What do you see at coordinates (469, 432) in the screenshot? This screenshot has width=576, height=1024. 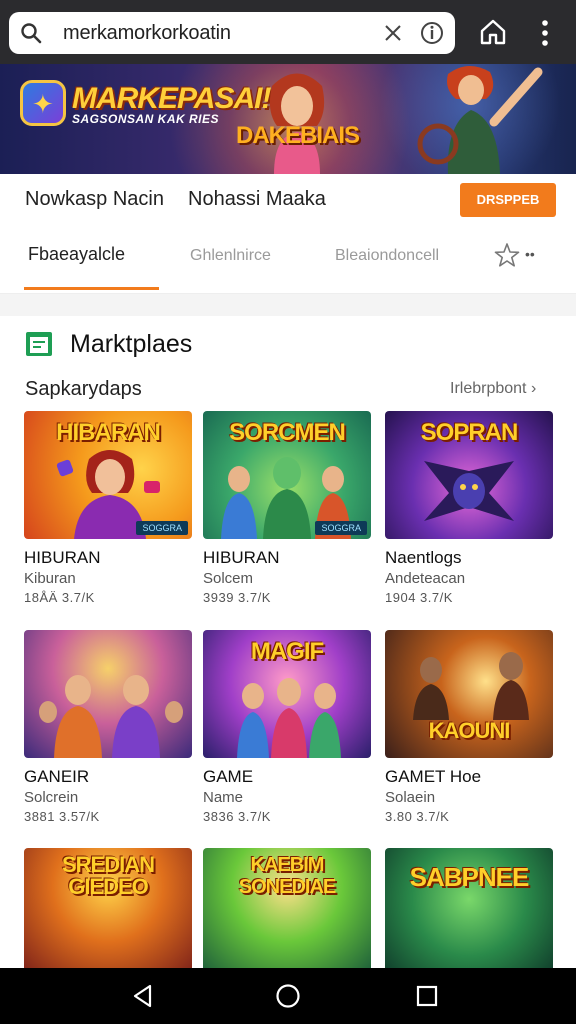 I see `thumbnail-title: SOPRAN` at bounding box center [469, 432].